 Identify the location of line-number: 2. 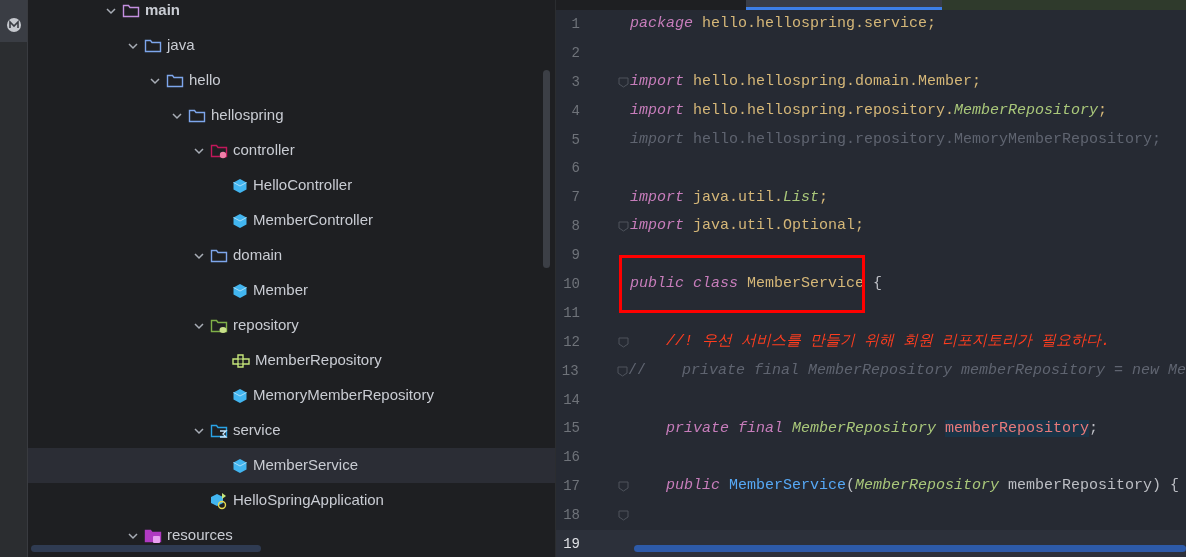
(575, 53).